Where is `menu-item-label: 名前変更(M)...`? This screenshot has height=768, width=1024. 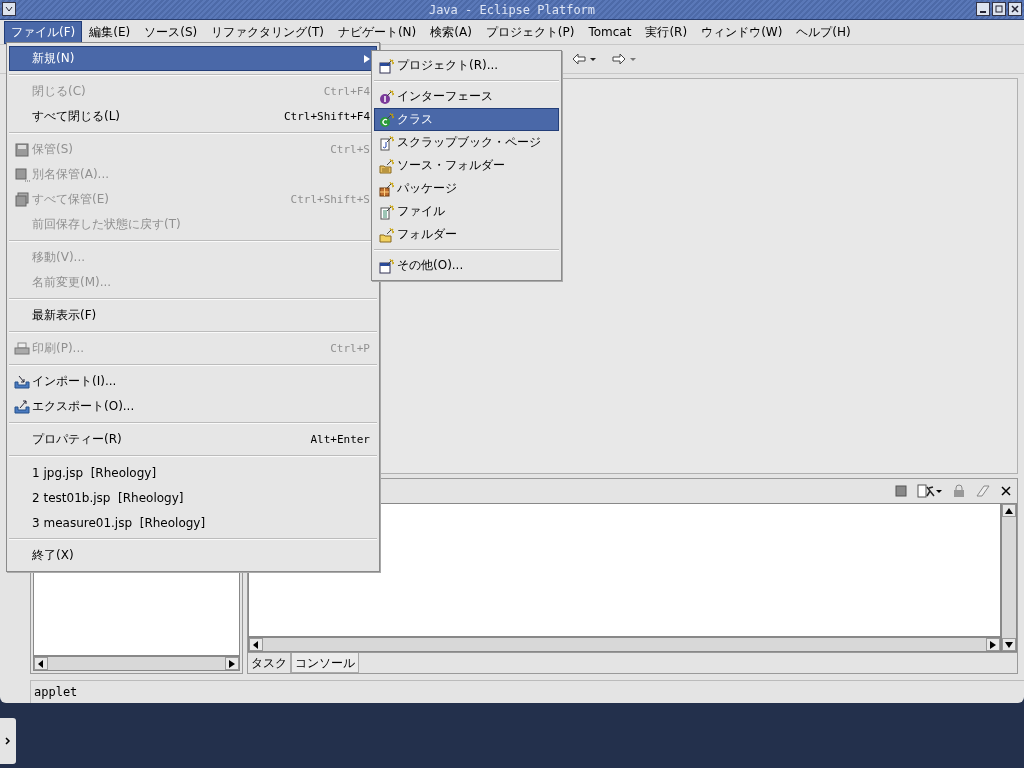 menu-item-label: 名前変更(M)... is located at coordinates (72, 282).